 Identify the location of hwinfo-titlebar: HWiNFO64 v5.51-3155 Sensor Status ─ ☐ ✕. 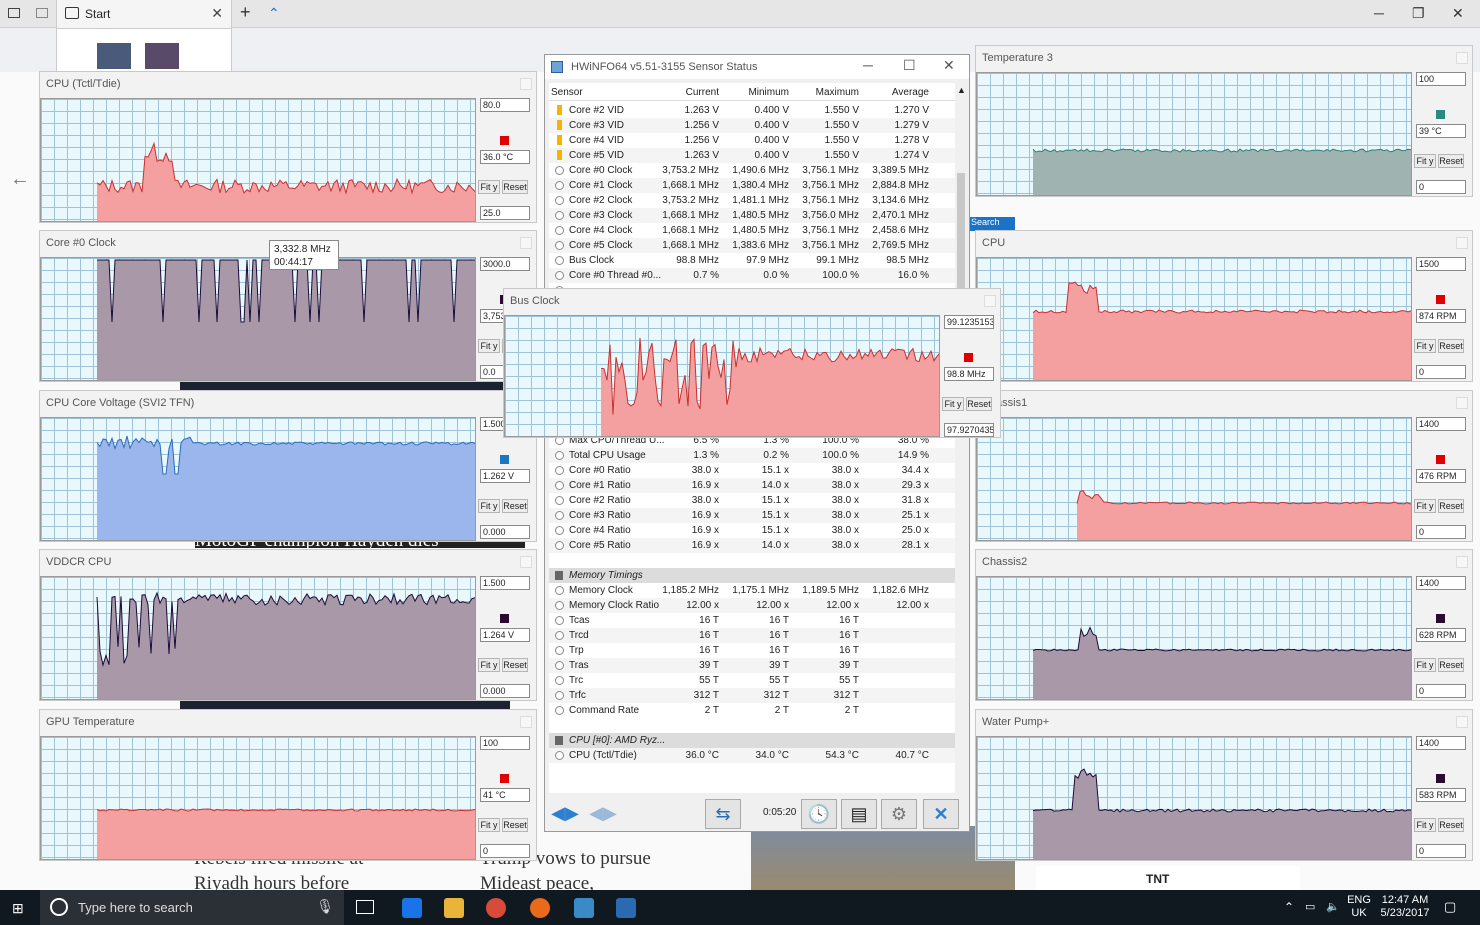
(757, 67).